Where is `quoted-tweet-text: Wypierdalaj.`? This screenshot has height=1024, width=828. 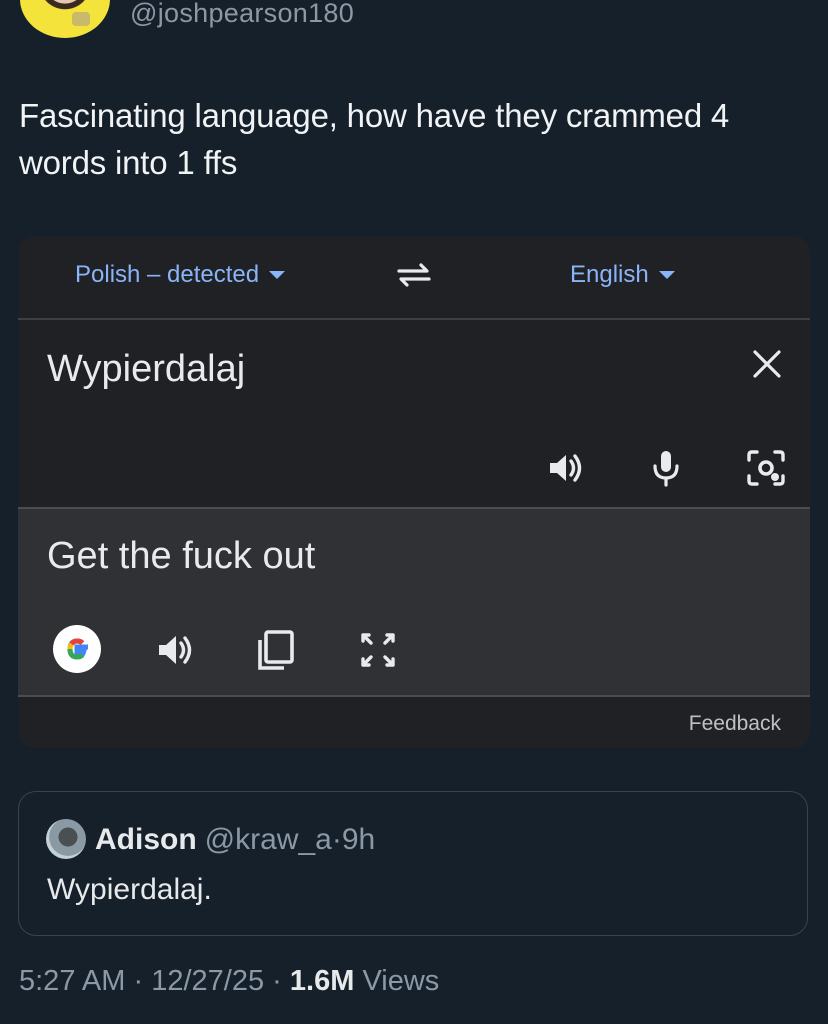 quoted-tweet-text: Wypierdalaj. is located at coordinates (129, 889).